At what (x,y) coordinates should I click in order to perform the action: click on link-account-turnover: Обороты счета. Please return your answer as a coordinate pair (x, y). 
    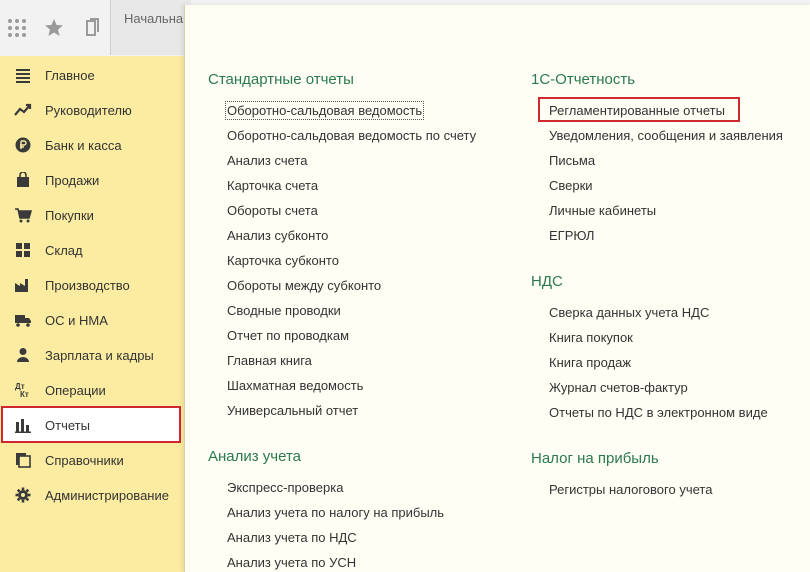
    Looking at the image, I should click on (272, 210).